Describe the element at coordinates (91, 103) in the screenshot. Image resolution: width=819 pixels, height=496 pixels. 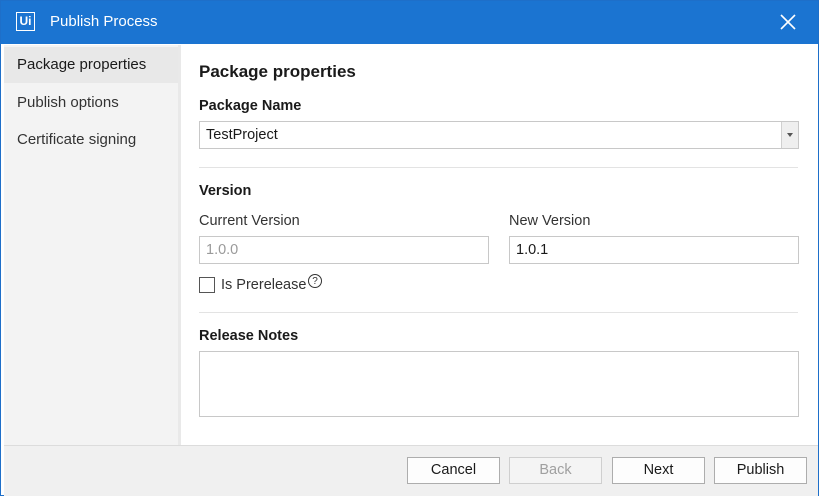
I see `sidebar-item-publish-options: Publish options` at that location.